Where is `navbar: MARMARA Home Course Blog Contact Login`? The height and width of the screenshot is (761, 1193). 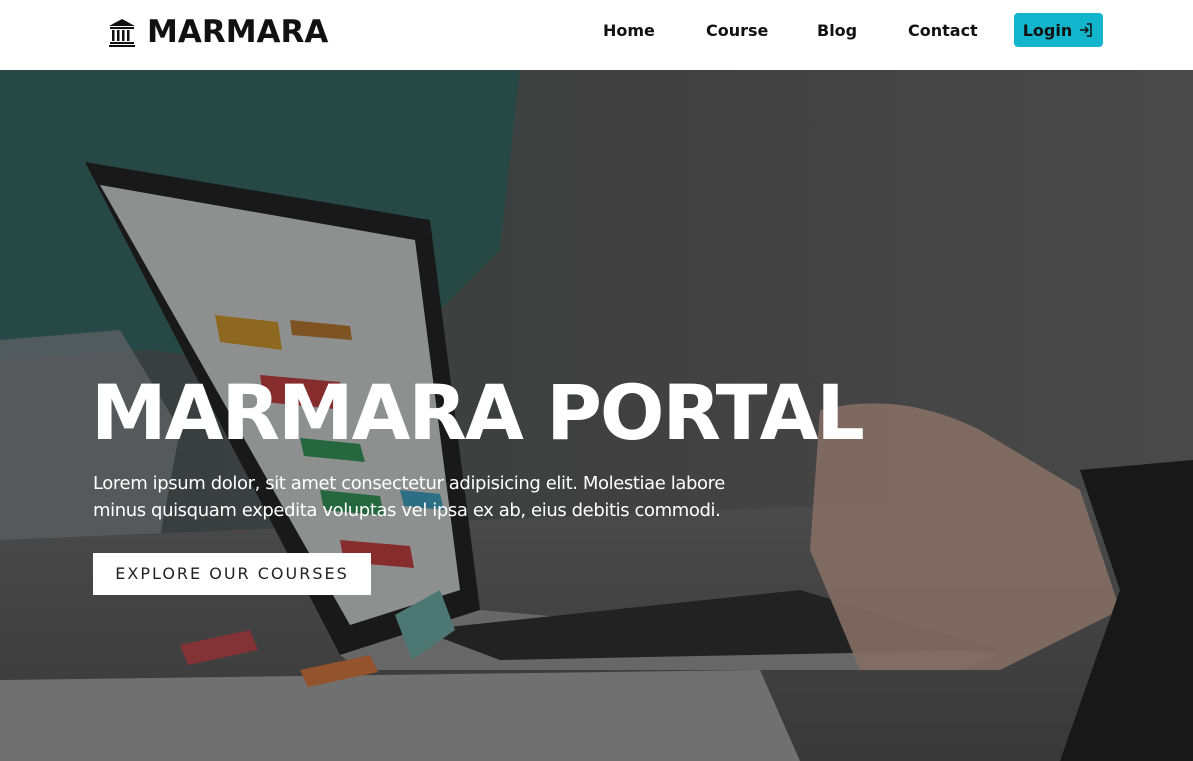
navbar: MARMARA Home Course Blog Contact Login is located at coordinates (596, 35).